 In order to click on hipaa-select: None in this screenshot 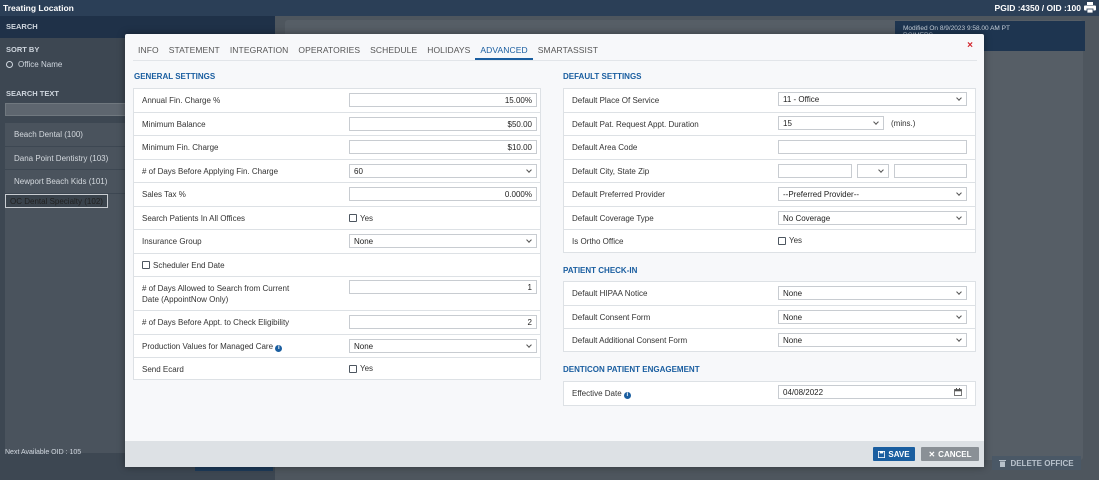, I will do `click(872, 293)`.